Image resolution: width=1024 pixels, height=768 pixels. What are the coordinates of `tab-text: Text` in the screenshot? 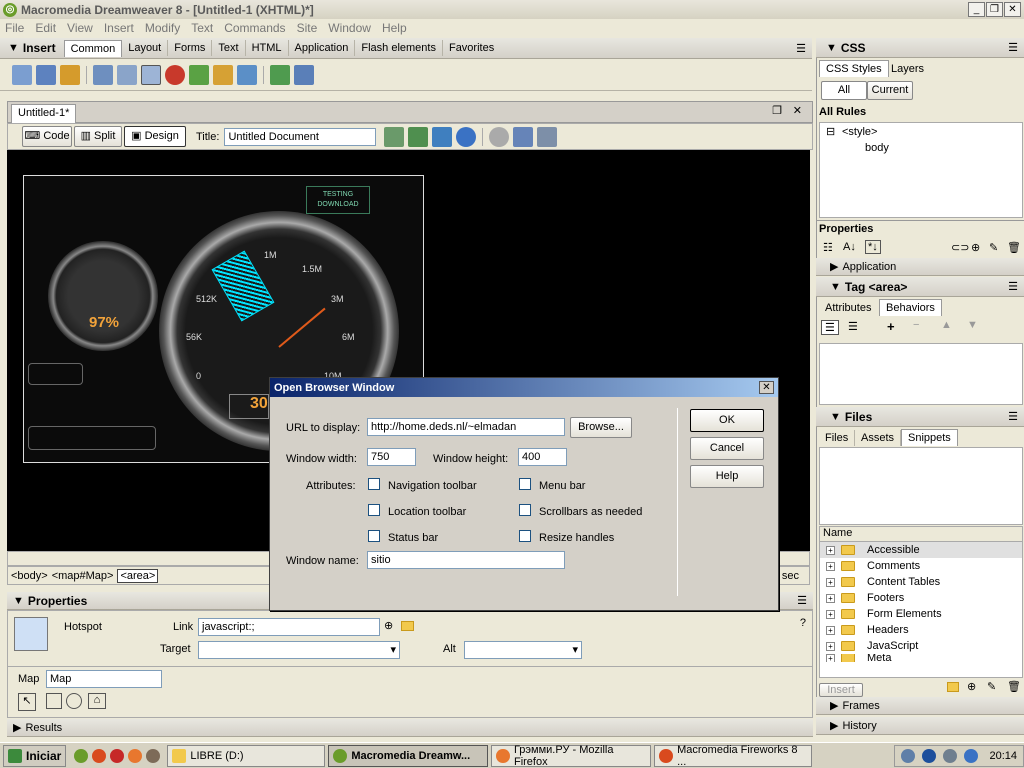 It's located at (229, 48).